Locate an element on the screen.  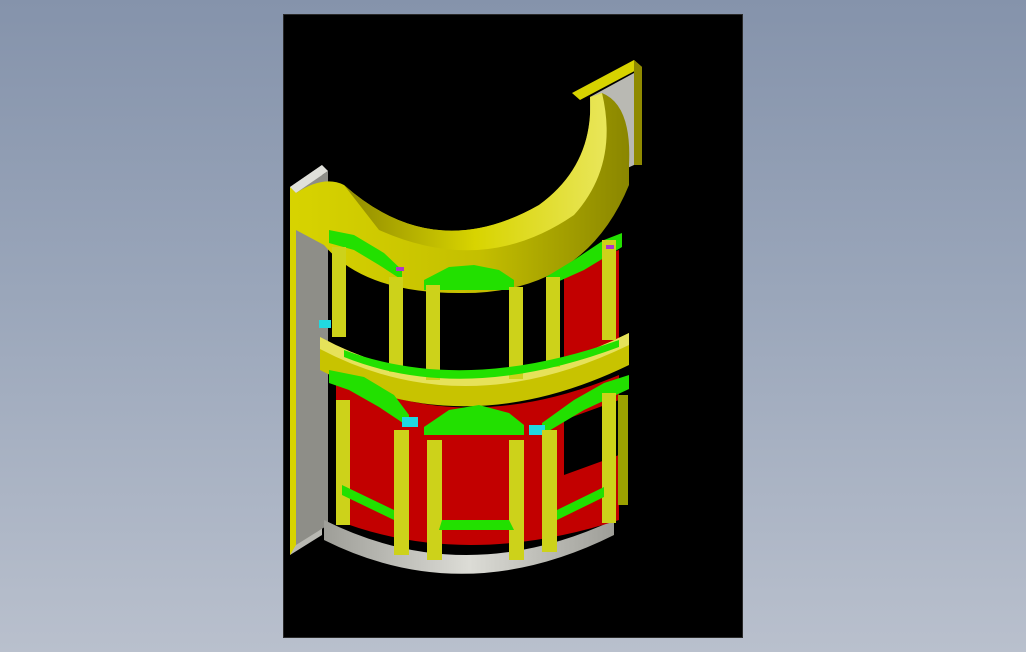
right-wall-edge is located at coordinates (638, 112).